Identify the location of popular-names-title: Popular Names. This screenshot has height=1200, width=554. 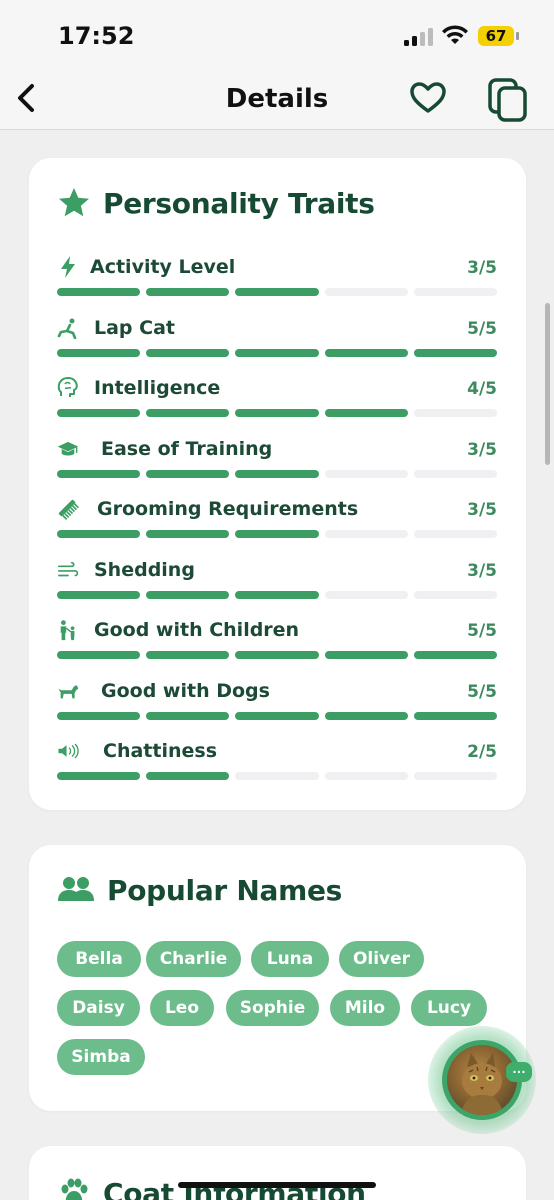
(225, 890).